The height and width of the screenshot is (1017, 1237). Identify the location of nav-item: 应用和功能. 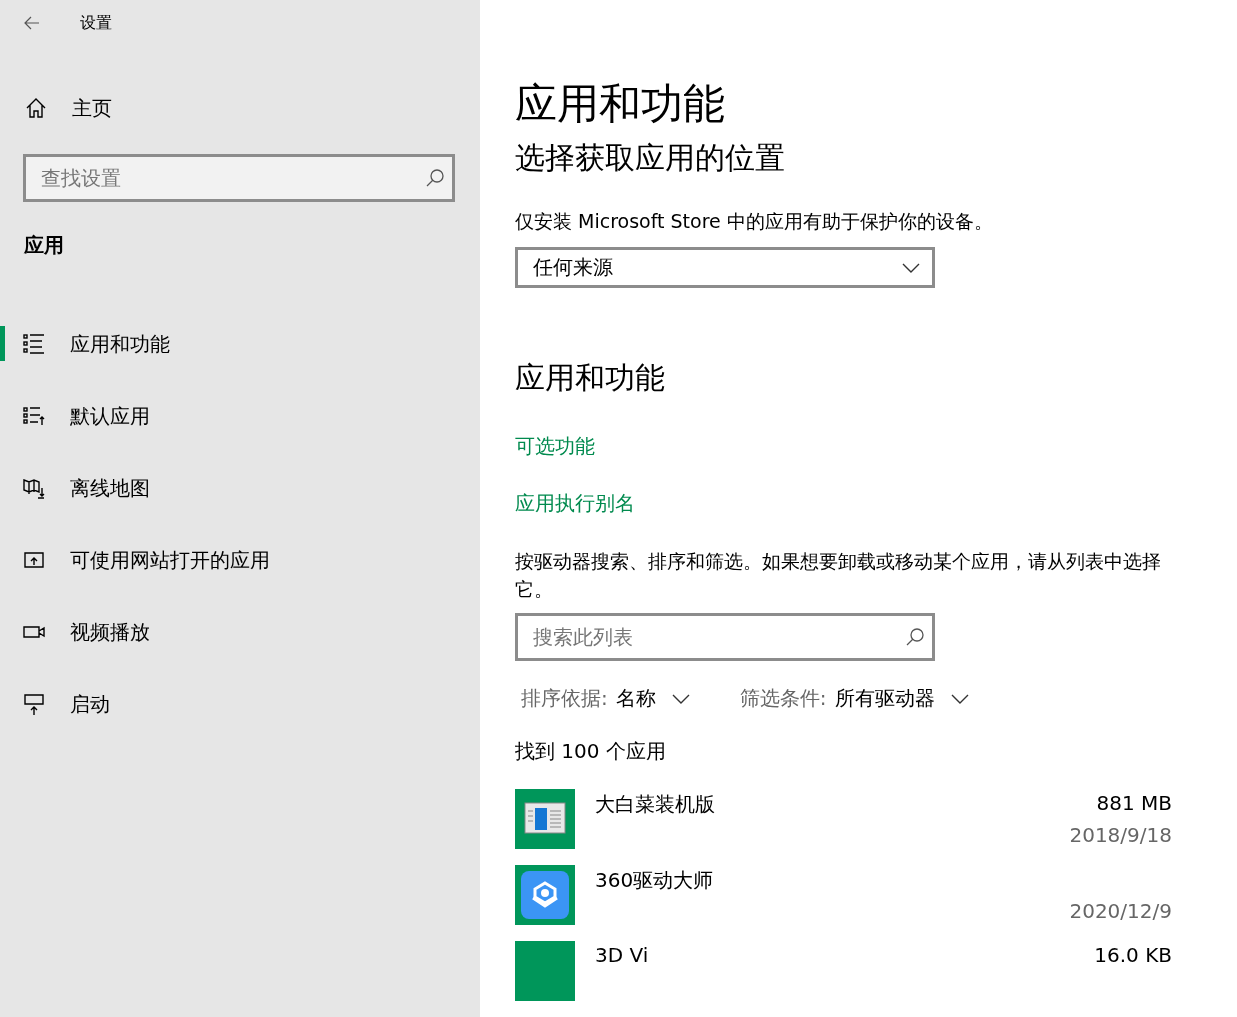
(240, 344).